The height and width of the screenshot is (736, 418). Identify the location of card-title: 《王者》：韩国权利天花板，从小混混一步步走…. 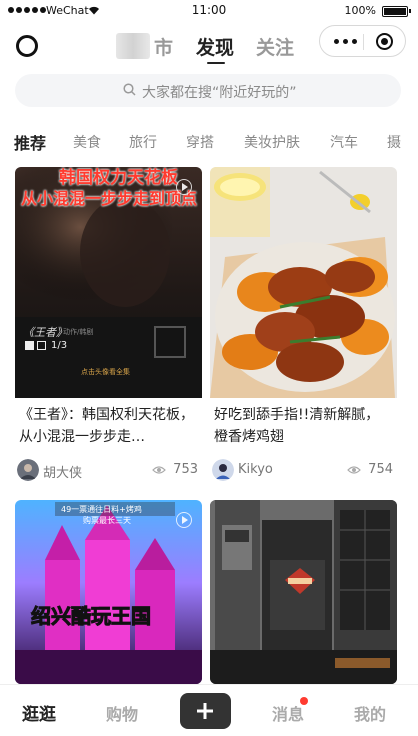
(106, 426).